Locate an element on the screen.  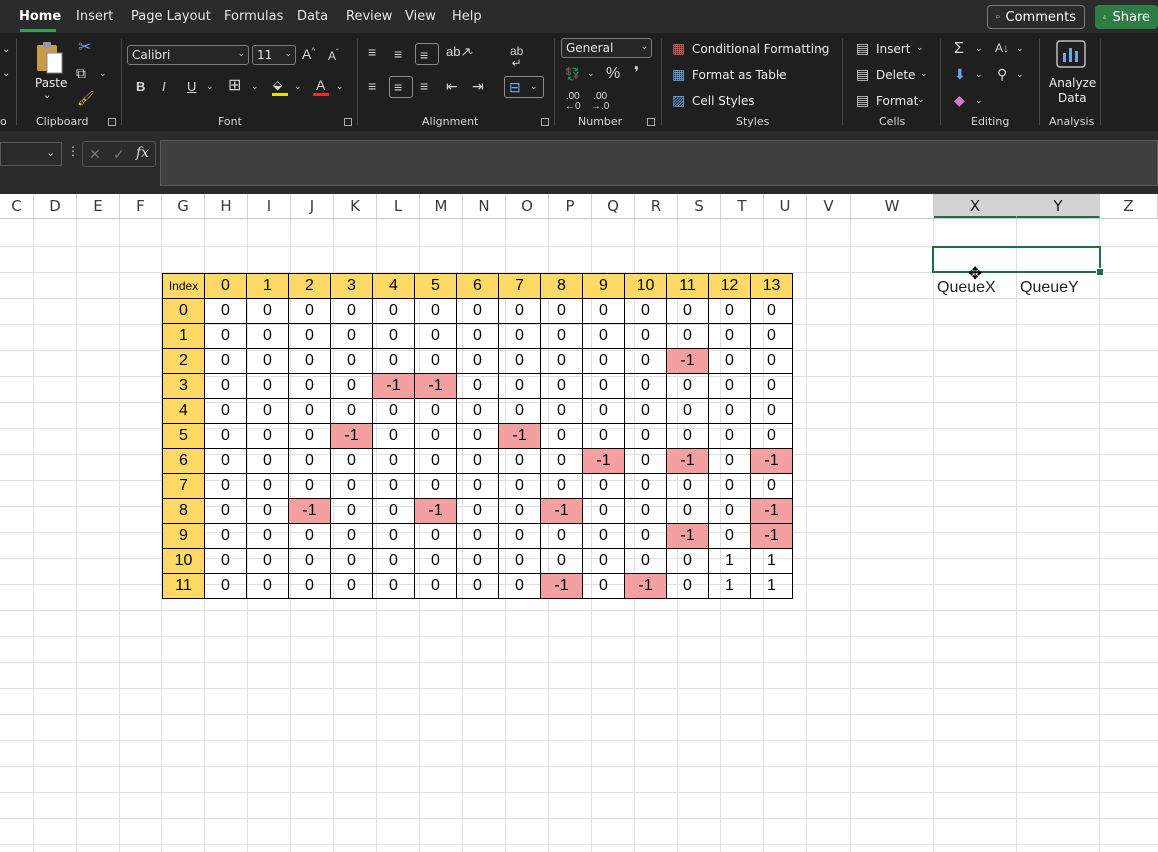
column-index-cell: 11 is located at coordinates (687, 286).